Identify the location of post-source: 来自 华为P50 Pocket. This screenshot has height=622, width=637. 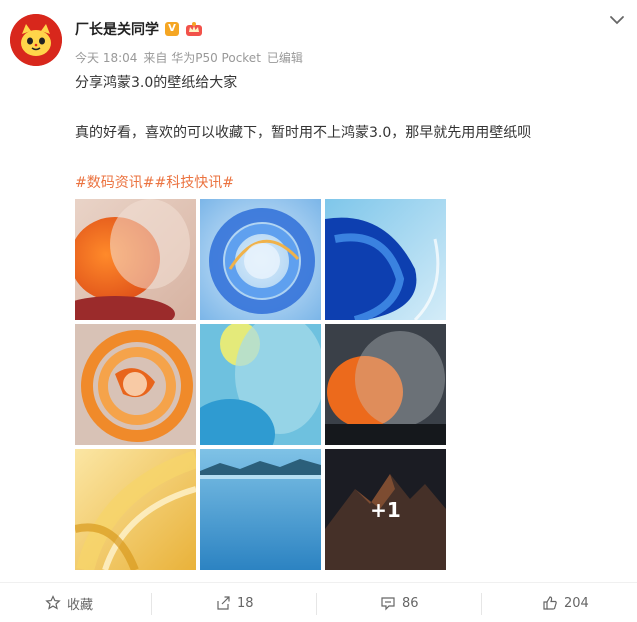
(202, 58).